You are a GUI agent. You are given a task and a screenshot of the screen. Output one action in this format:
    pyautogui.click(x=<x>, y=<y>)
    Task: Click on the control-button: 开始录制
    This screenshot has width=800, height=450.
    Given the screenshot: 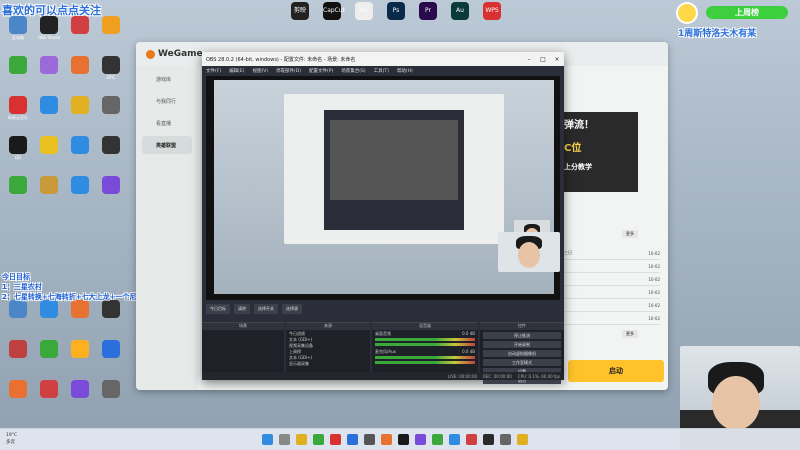 What is the action you would take?
    pyautogui.click(x=522, y=344)
    